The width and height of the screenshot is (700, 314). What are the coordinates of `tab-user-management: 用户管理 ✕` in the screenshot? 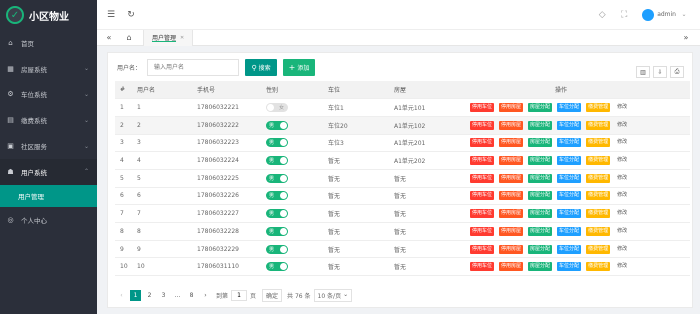 It's located at (168, 37).